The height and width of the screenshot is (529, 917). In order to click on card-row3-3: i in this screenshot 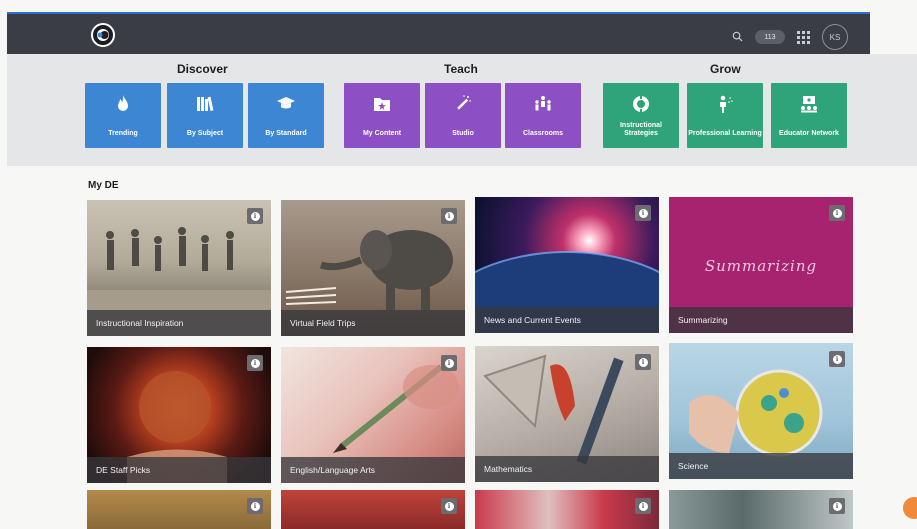, I will do `click(567, 509)`.